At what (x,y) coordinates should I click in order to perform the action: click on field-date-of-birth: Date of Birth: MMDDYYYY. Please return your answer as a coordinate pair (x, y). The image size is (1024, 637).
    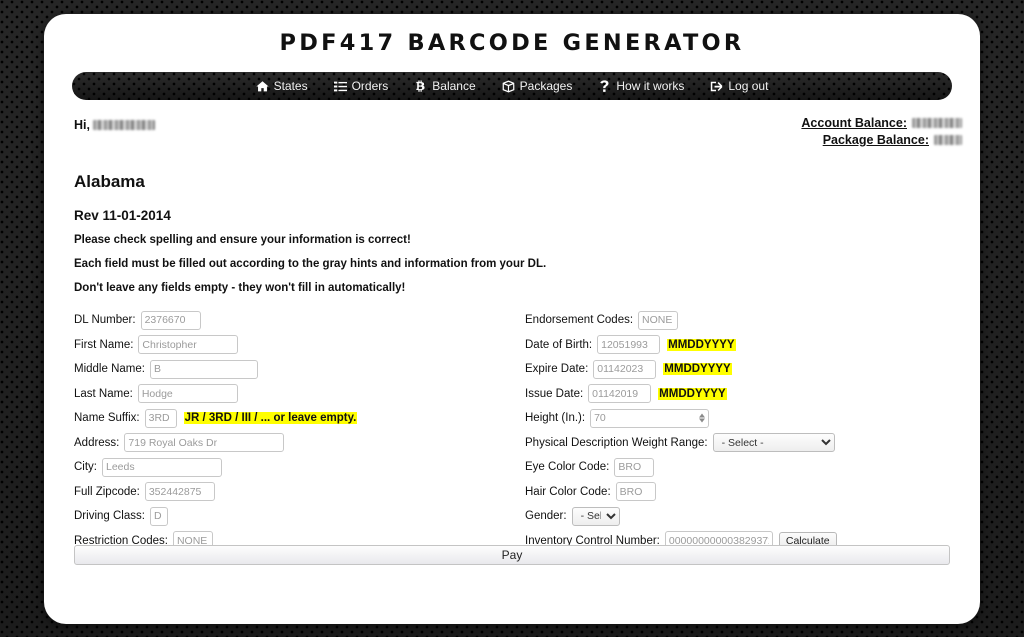
    Looking at the image, I should click on (745, 345).